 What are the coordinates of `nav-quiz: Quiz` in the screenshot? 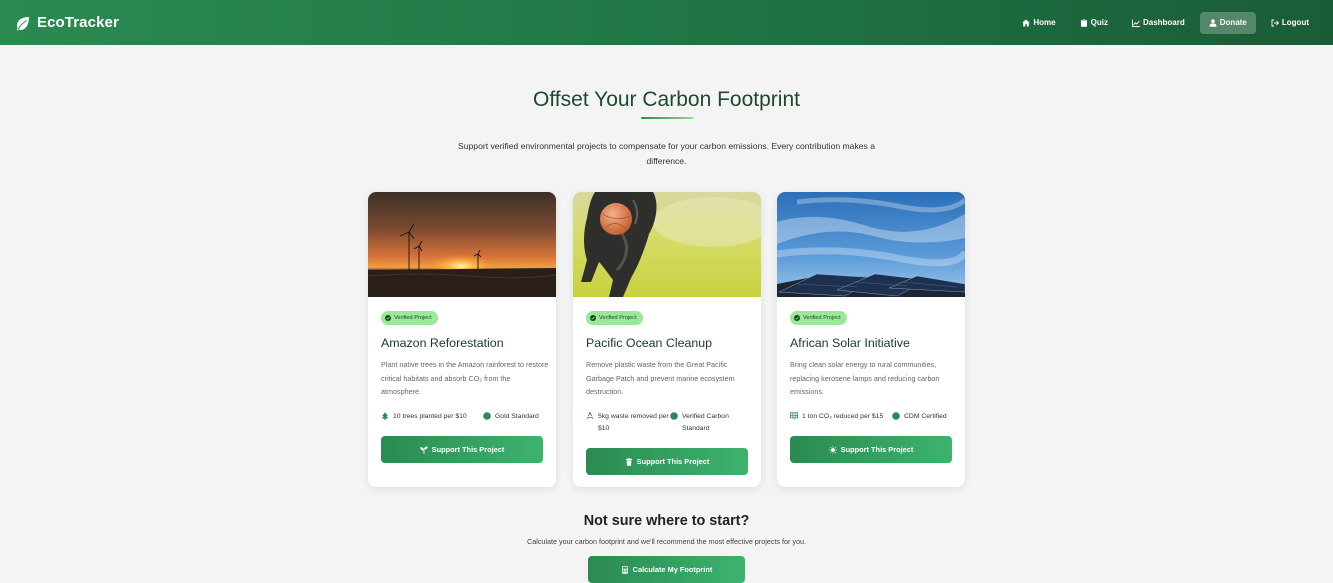 It's located at (1094, 23).